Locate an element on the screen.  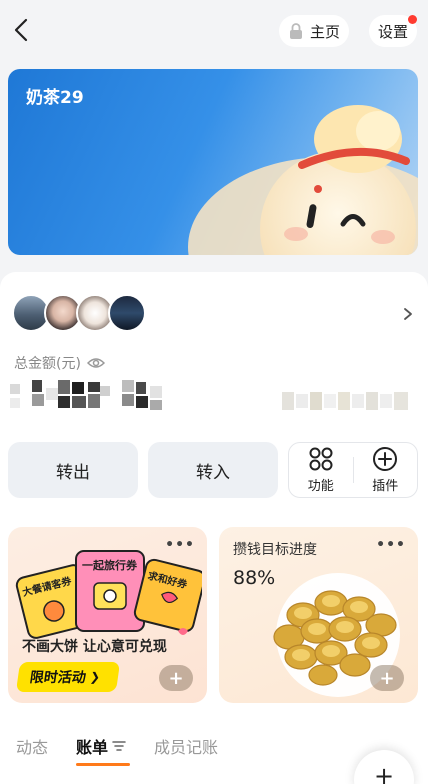
member-avatars is located at coordinates (79, 313).